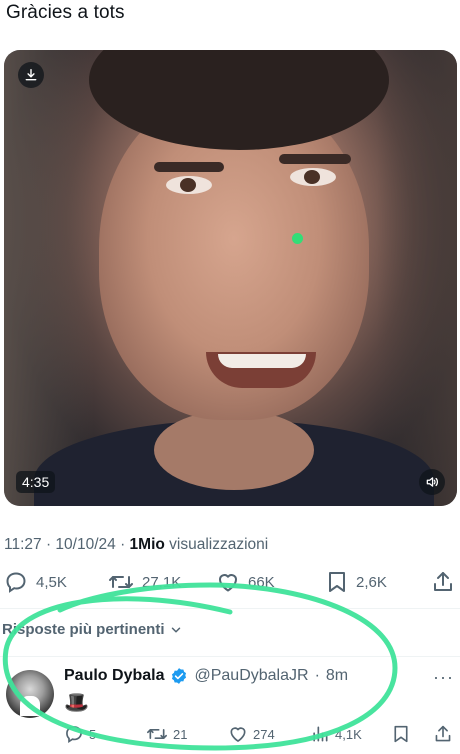  I want to click on reply-header: Paulo Dybala @PauDybalaJR · 8m, so click(206, 676).